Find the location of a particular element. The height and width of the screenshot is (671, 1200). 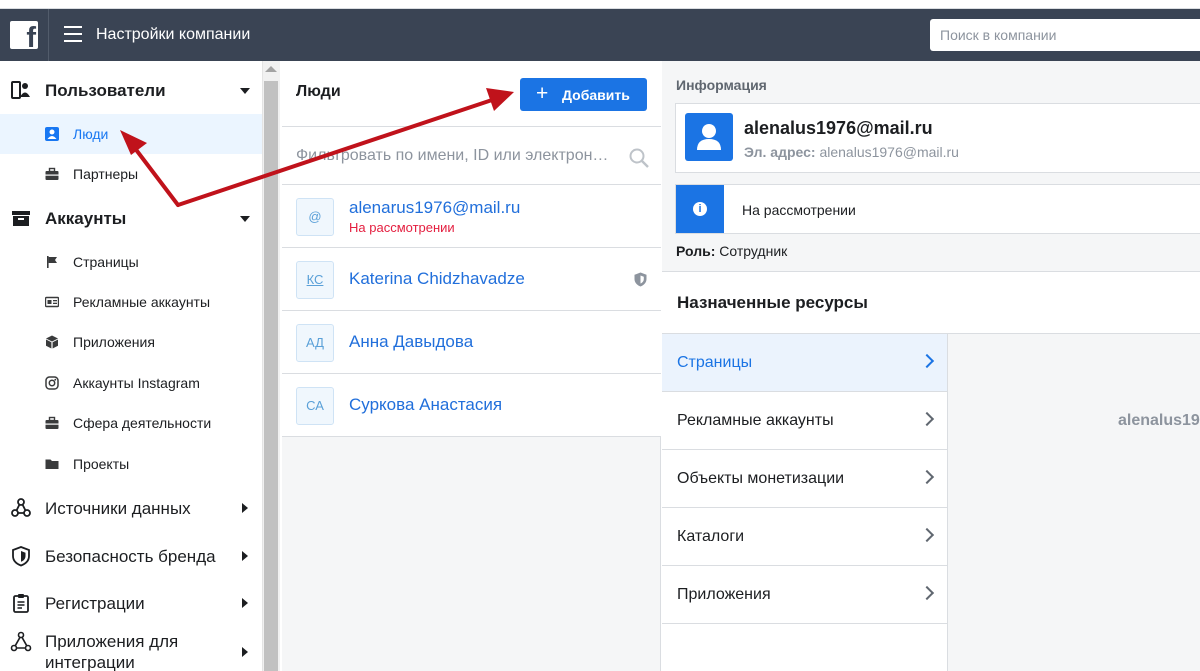

sidebar-section-accounts: Аккаунты is located at coordinates (131, 218).